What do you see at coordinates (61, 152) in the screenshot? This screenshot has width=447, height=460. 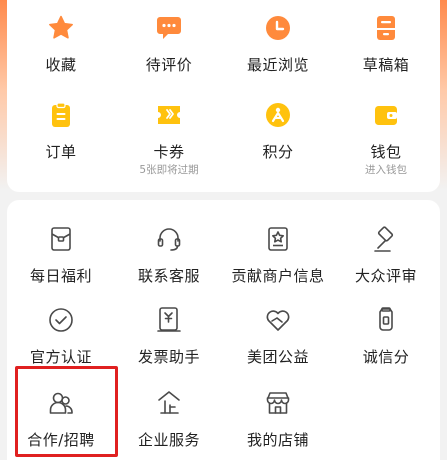 I see `orders-label: 订单` at bounding box center [61, 152].